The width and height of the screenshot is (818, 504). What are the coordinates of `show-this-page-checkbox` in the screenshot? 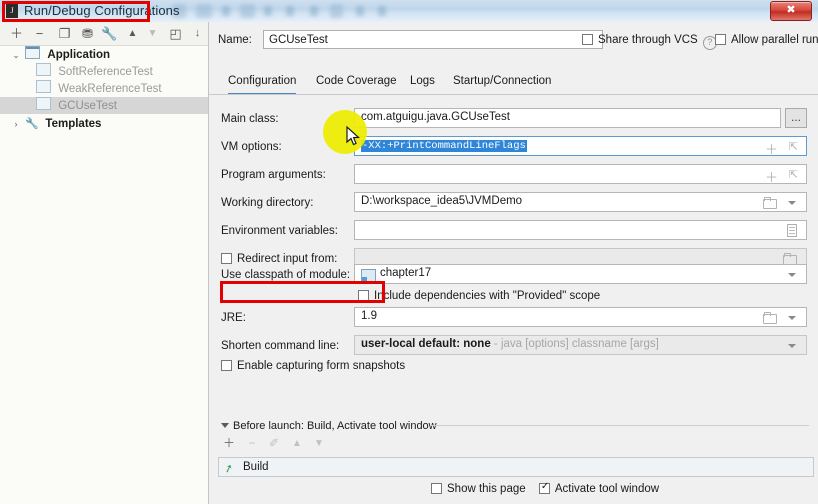 It's located at (436, 488).